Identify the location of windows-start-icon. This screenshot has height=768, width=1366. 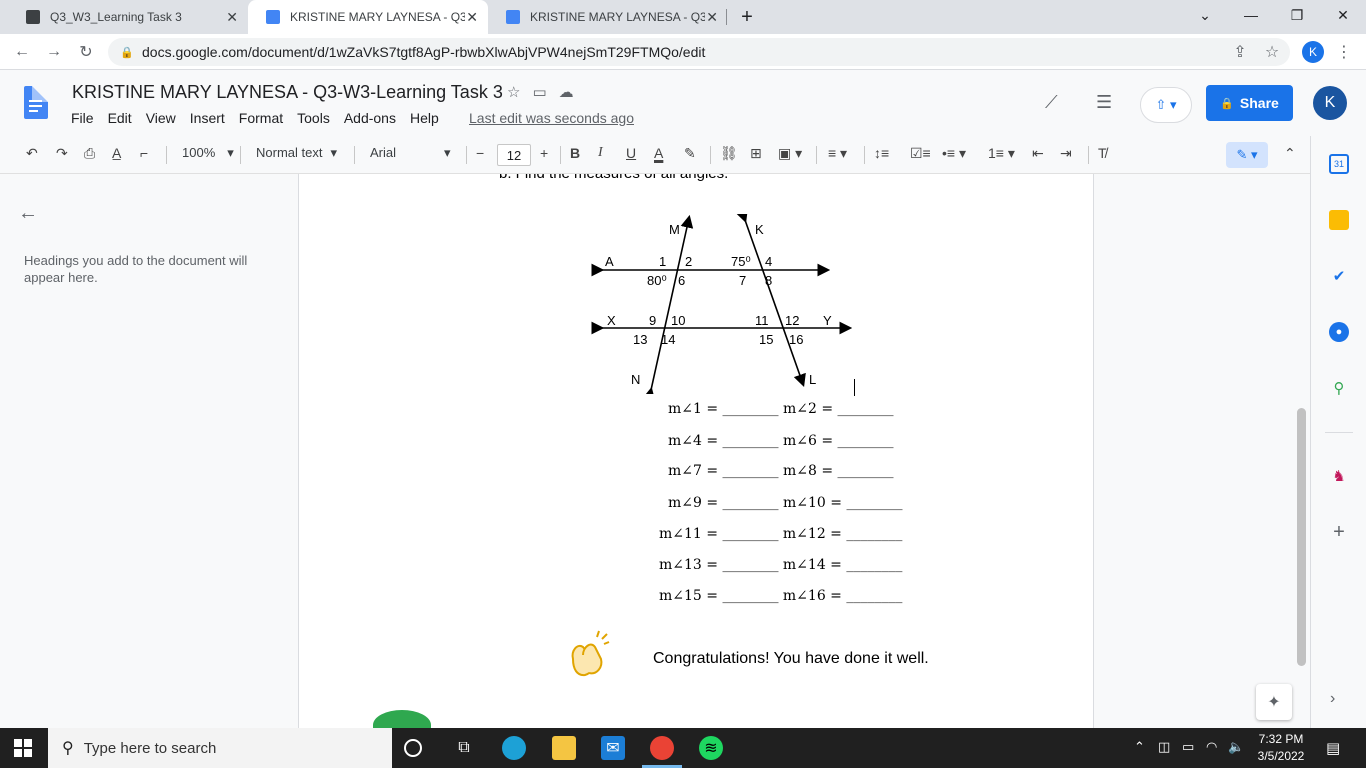
(23, 748).